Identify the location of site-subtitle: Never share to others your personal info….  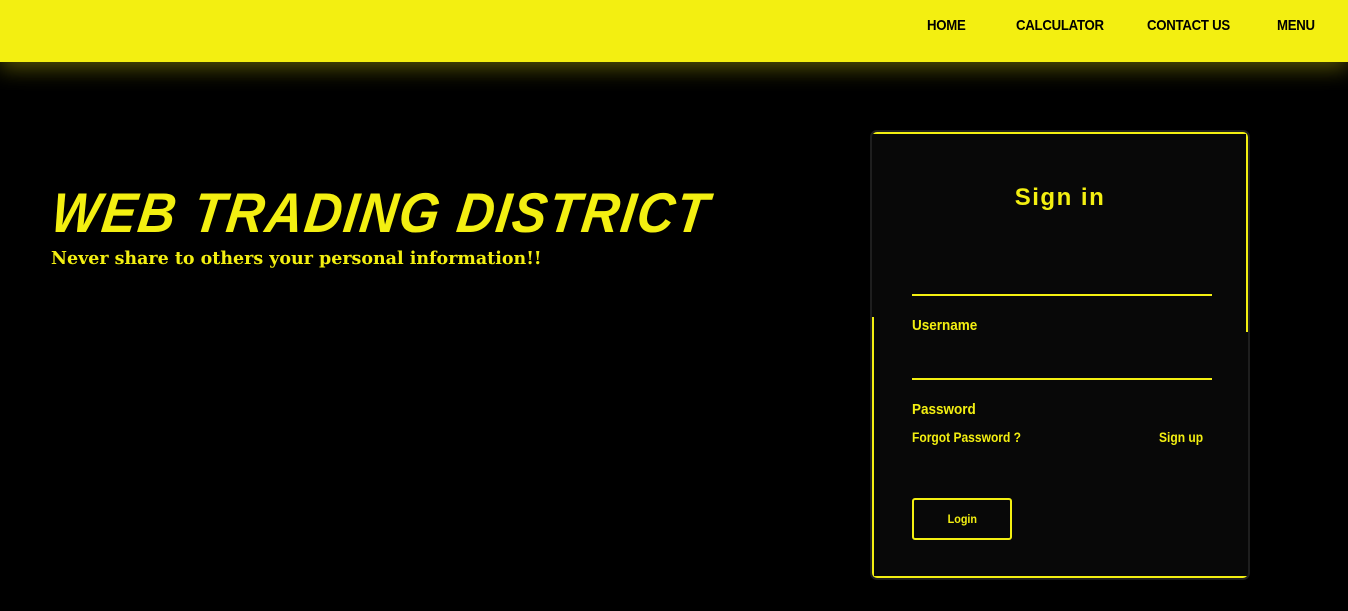
(296, 258).